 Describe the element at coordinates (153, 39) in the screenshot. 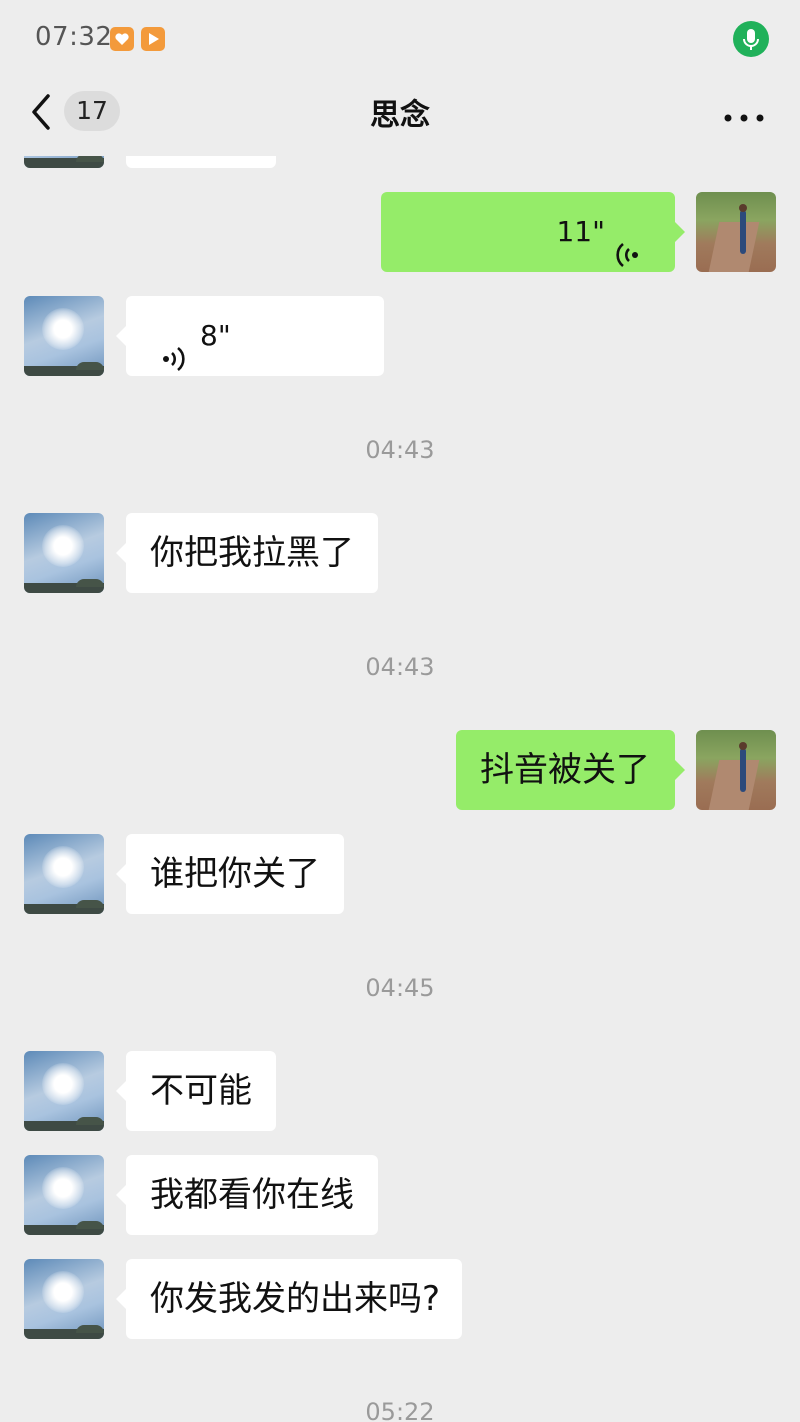

I see `play-app-icon` at that location.